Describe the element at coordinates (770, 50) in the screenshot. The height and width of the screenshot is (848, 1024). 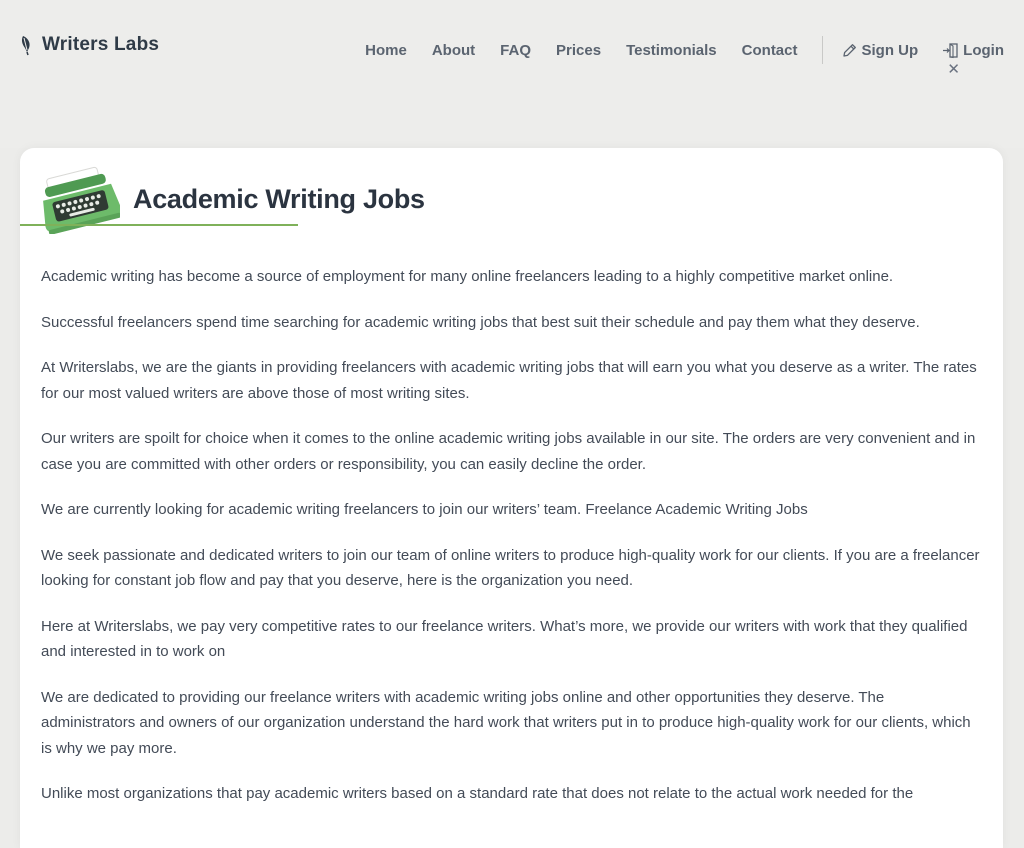
I see `nav-contact: Contact` at that location.